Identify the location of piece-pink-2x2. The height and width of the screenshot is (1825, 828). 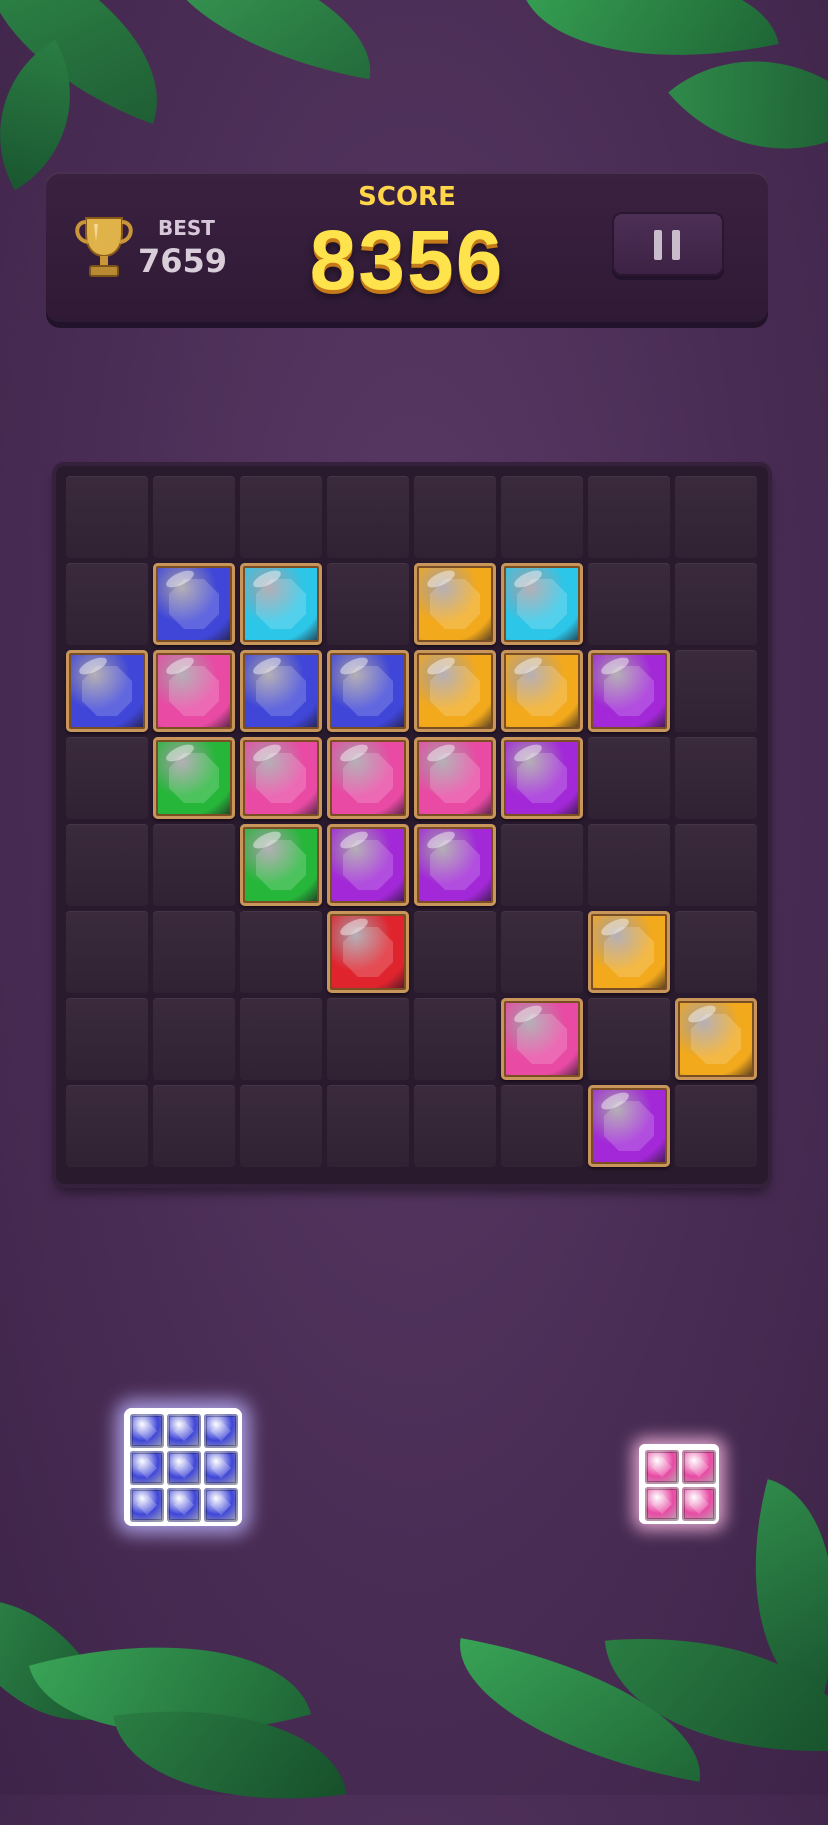
(679, 1484).